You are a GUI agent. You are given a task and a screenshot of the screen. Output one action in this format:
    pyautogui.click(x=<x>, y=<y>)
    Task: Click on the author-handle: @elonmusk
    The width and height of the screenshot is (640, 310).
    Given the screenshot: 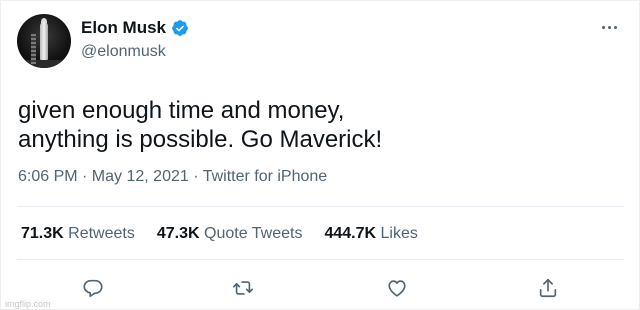 What is the action you would take?
    pyautogui.click(x=123, y=52)
    